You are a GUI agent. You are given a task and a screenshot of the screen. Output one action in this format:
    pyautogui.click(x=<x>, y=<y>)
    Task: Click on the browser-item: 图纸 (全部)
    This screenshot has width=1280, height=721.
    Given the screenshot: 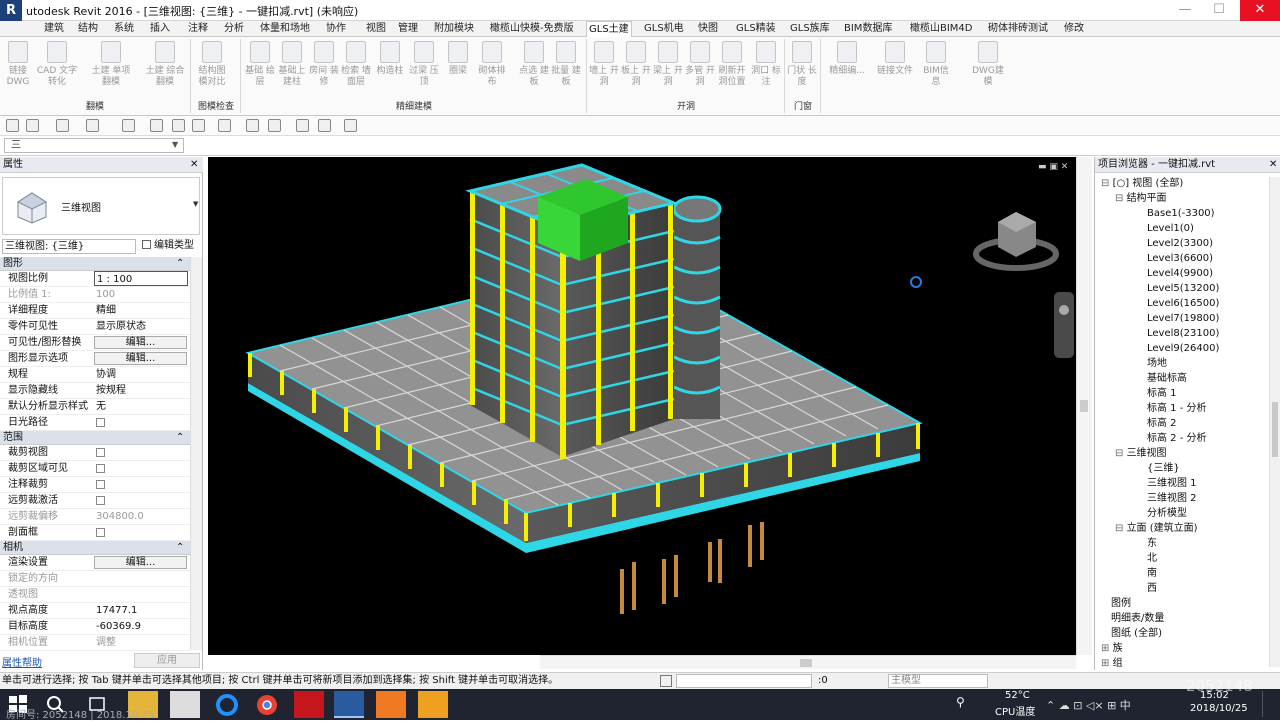 What is the action you would take?
    pyautogui.click(x=1182, y=634)
    